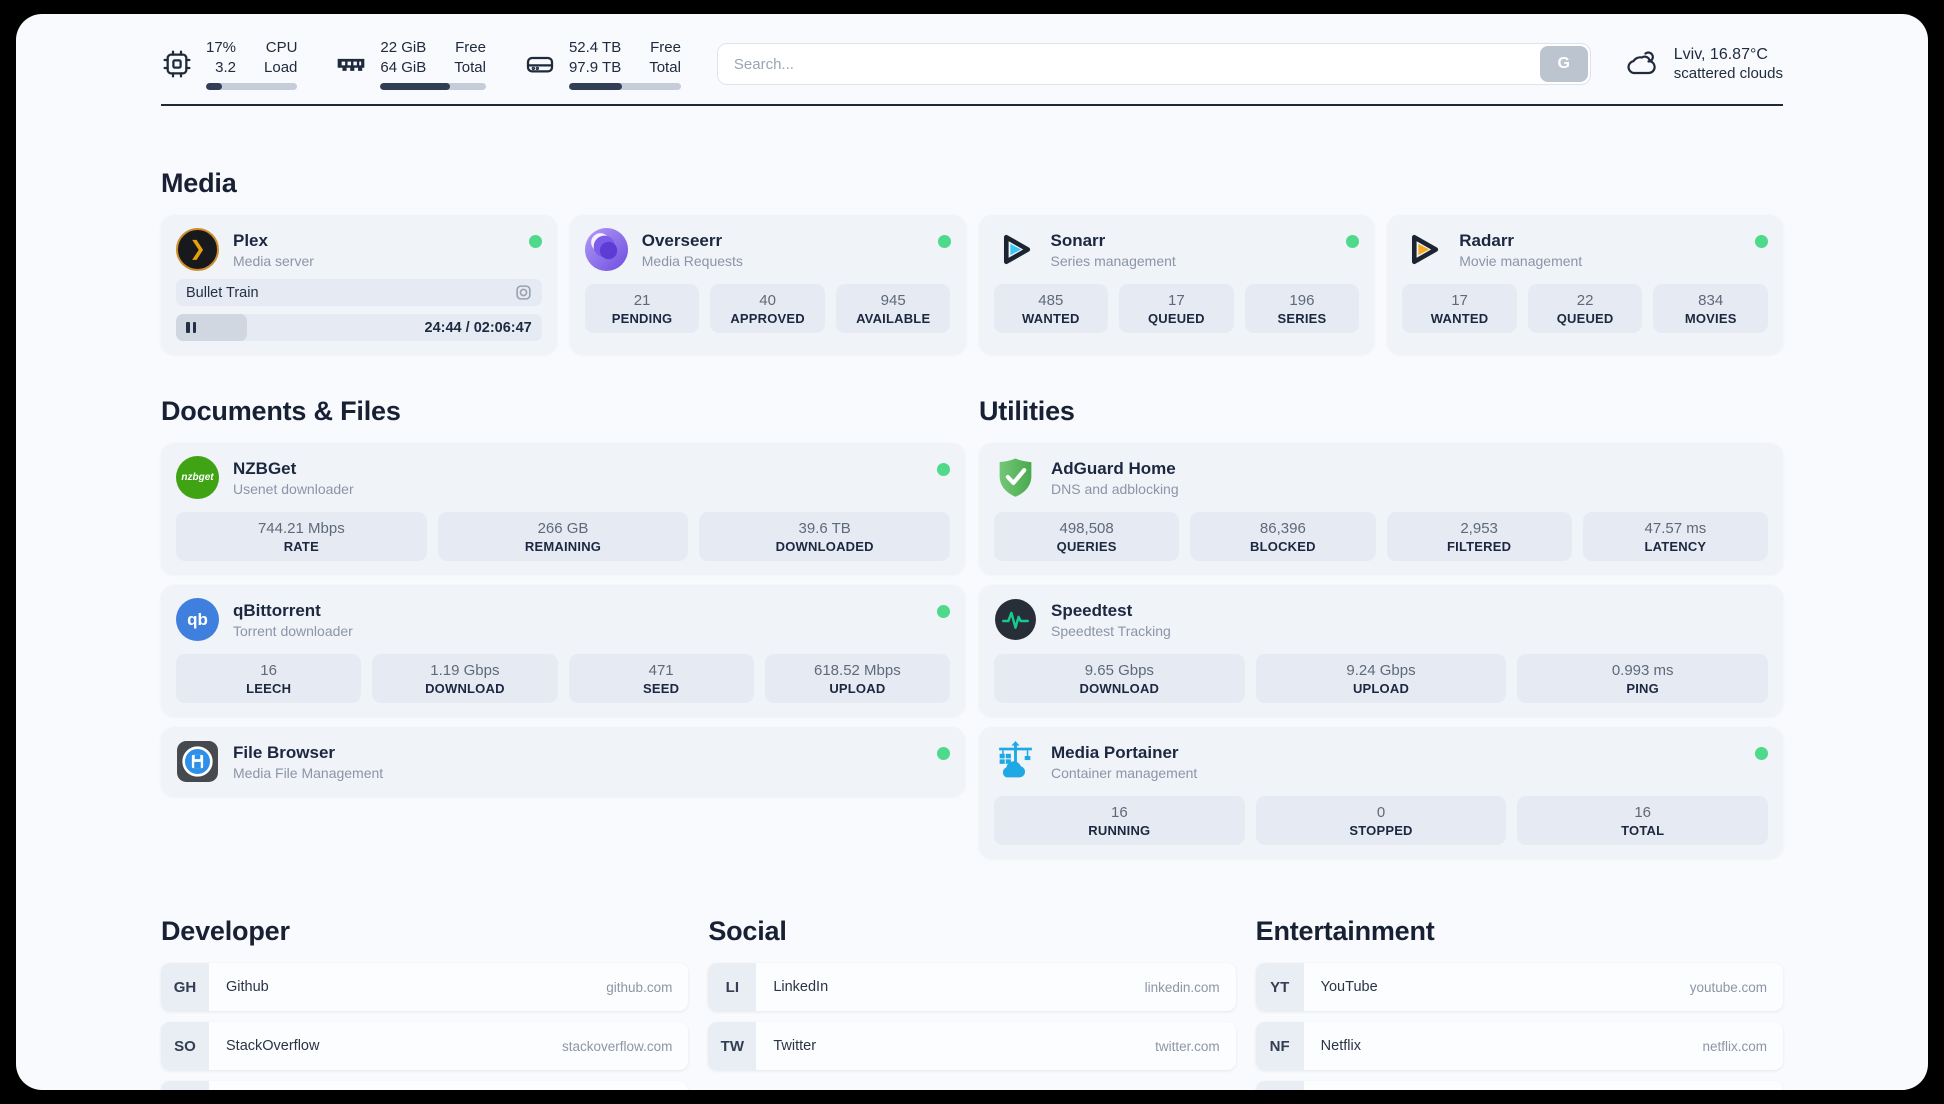  I want to click on pause-icon, so click(191, 327).